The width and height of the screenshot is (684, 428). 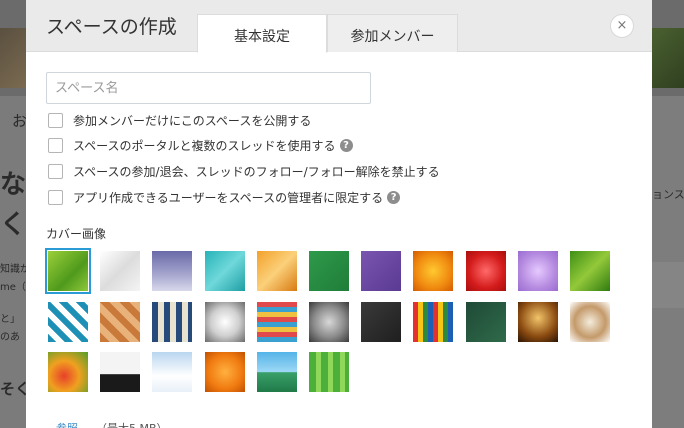 What do you see at coordinates (111, 27) in the screenshot?
I see `dialog-title: スペースの作成` at bounding box center [111, 27].